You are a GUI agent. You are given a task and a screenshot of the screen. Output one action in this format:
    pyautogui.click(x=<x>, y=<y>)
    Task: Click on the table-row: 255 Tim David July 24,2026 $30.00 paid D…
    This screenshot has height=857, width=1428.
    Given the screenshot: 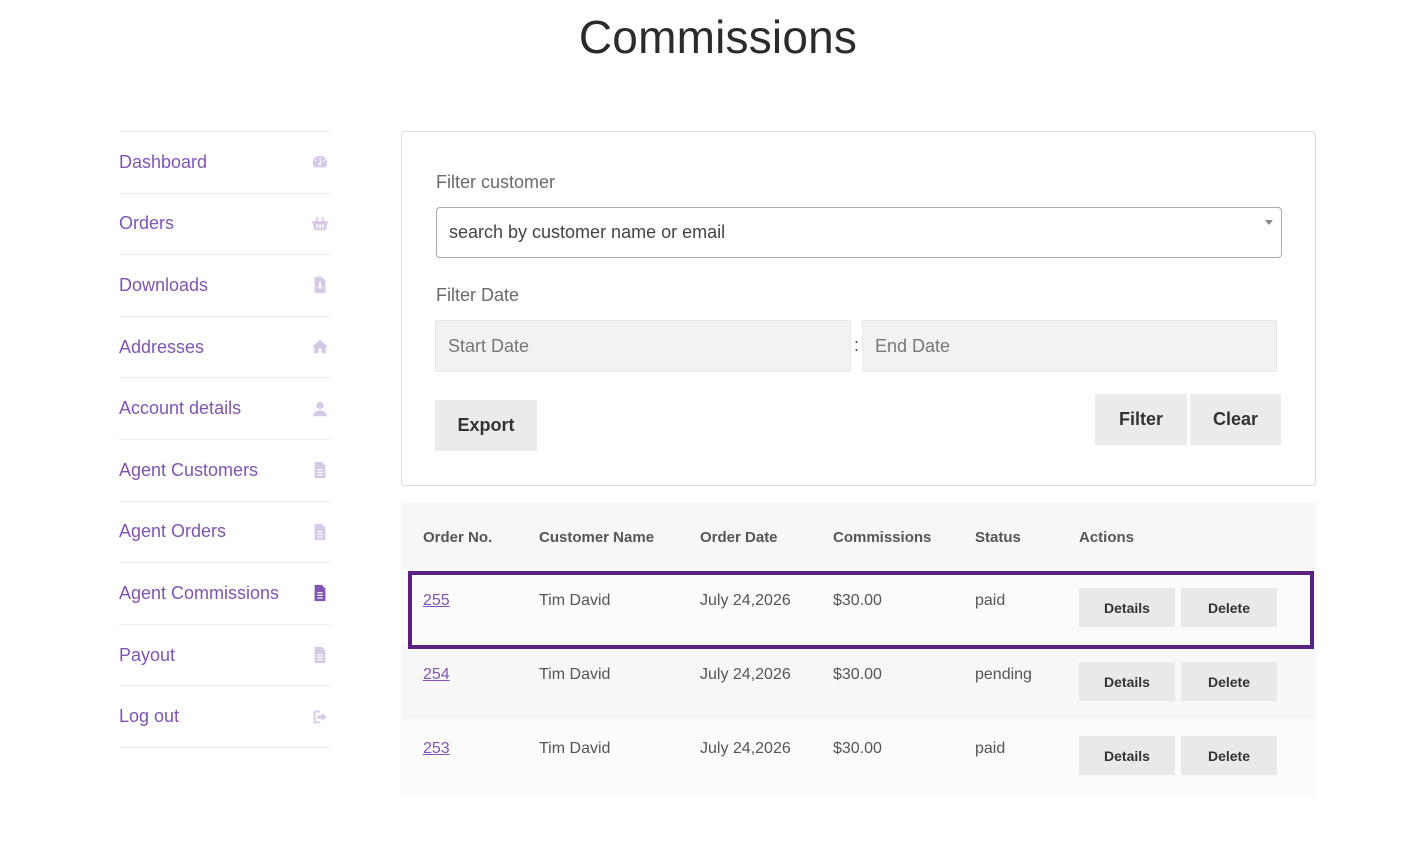 What is the action you would take?
    pyautogui.click(x=858, y=608)
    